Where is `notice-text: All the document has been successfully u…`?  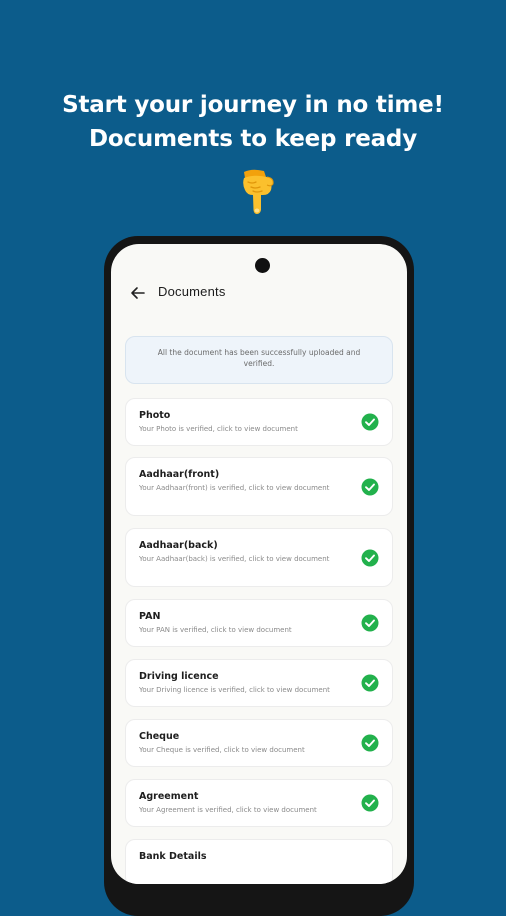 notice-text: All the document has been successfully u… is located at coordinates (259, 358).